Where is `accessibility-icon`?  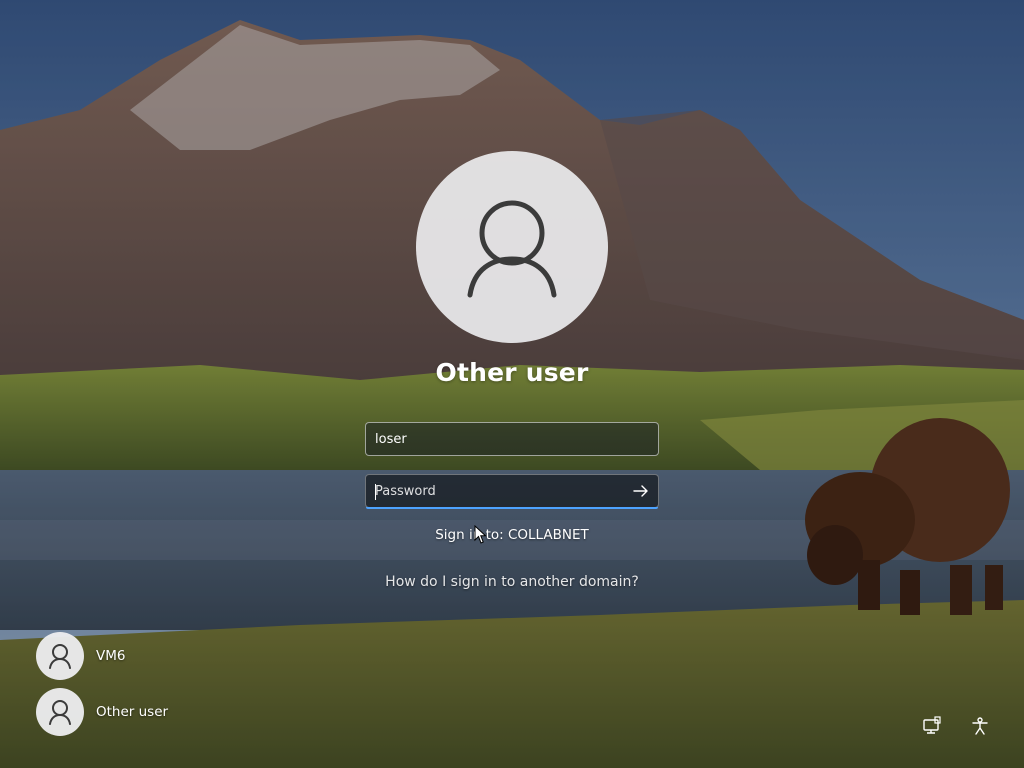
accessibility-icon is located at coordinates (980, 726).